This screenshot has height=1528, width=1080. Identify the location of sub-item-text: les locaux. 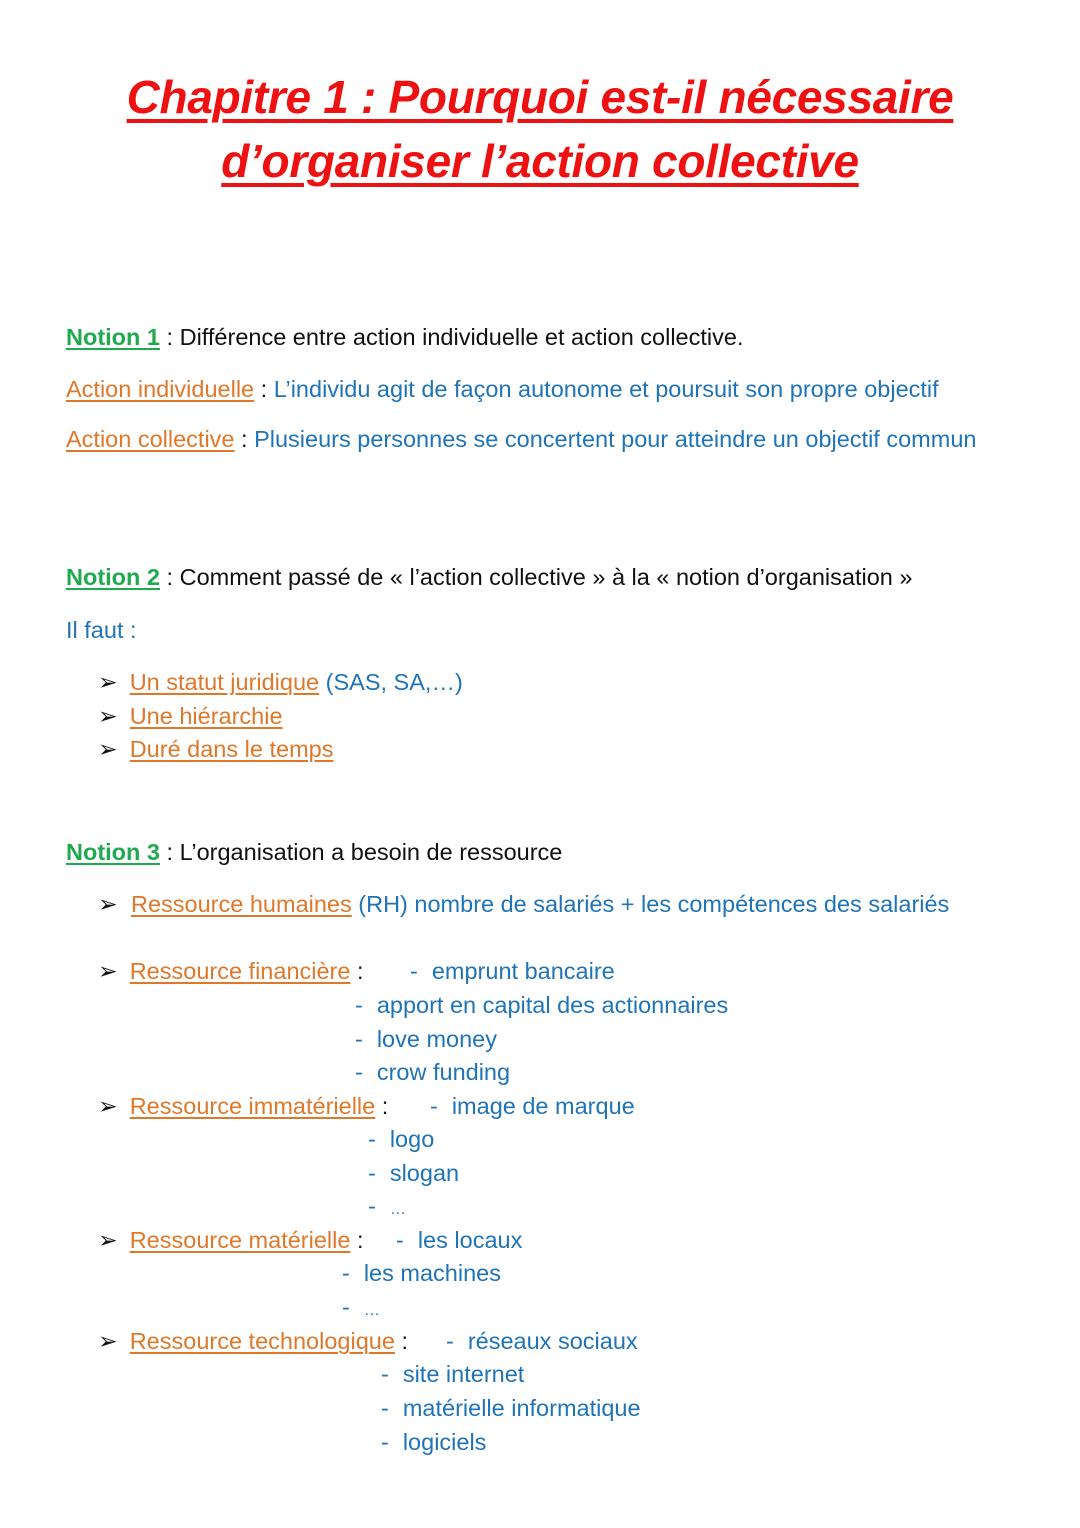
(470, 1240).